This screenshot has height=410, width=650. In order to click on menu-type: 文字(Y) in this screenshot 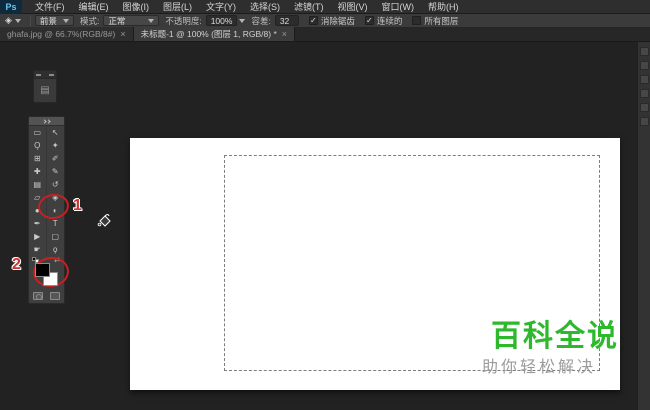, I will do `click(221, 7)`.